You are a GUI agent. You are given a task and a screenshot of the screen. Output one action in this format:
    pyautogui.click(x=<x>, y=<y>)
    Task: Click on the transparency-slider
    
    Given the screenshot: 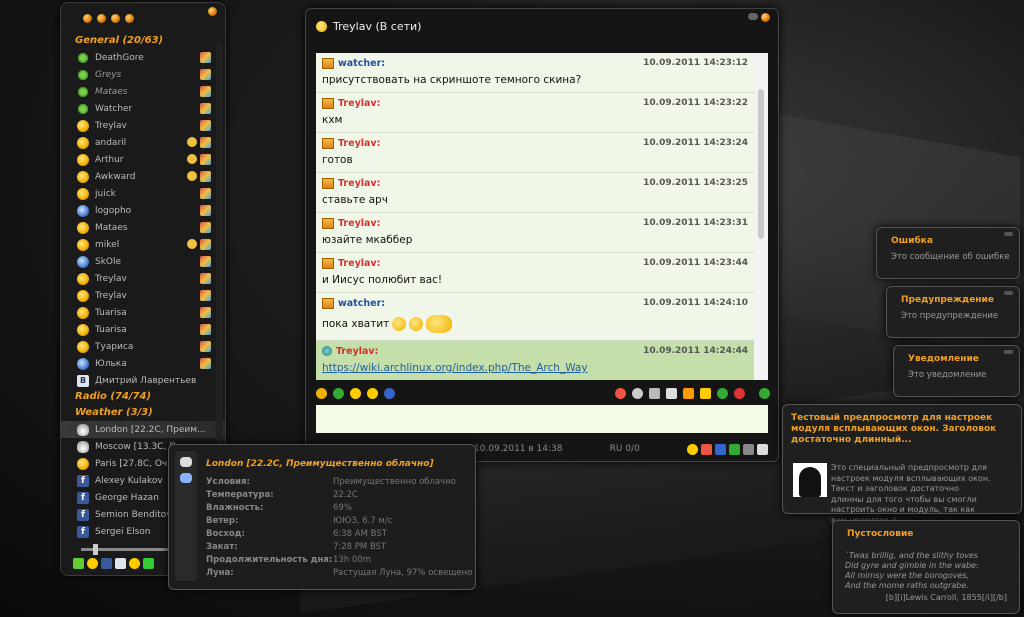 What is the action you would take?
    pyautogui.click(x=126, y=549)
    